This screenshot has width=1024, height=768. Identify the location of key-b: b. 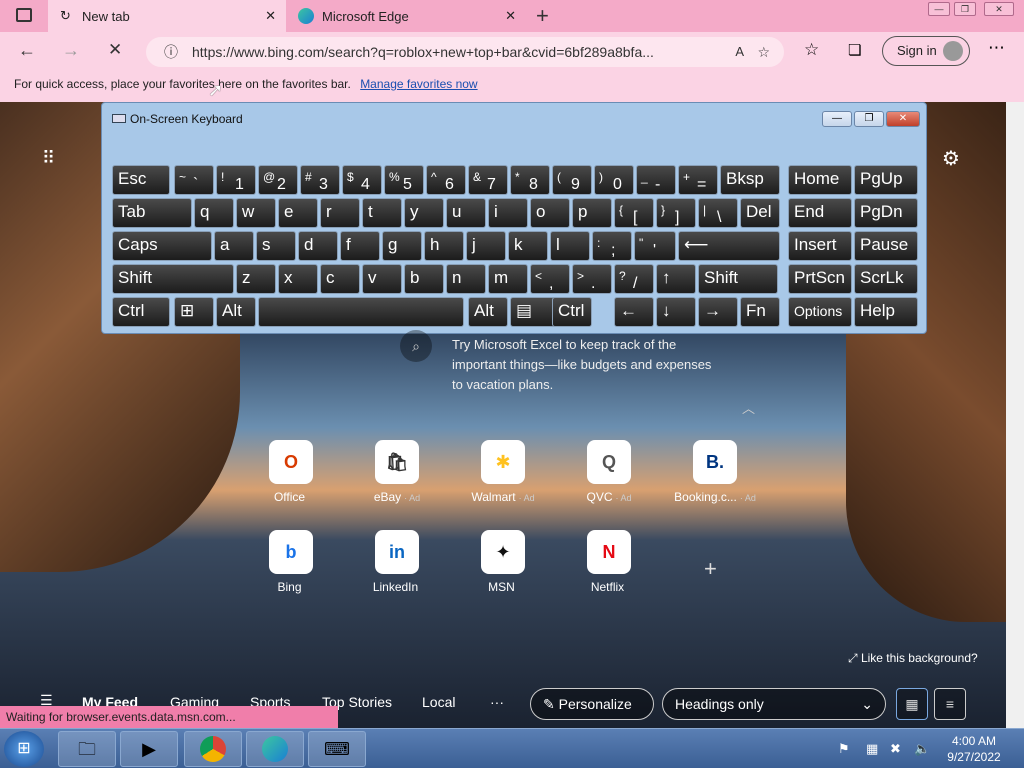
(424, 279).